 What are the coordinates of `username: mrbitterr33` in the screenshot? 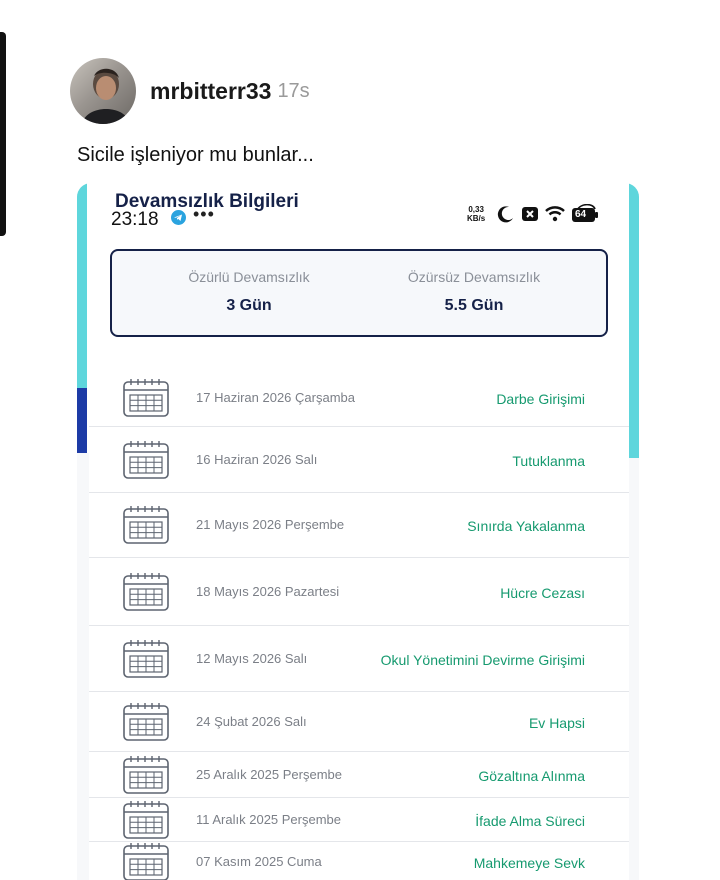 It's located at (210, 91).